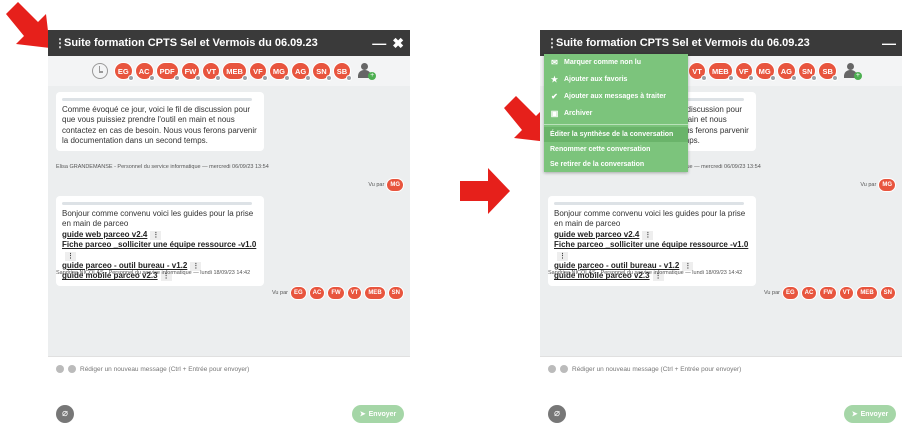 The height and width of the screenshot is (427, 902). What do you see at coordinates (485, 191) in the screenshot?
I see `red-arrow-next` at bounding box center [485, 191].